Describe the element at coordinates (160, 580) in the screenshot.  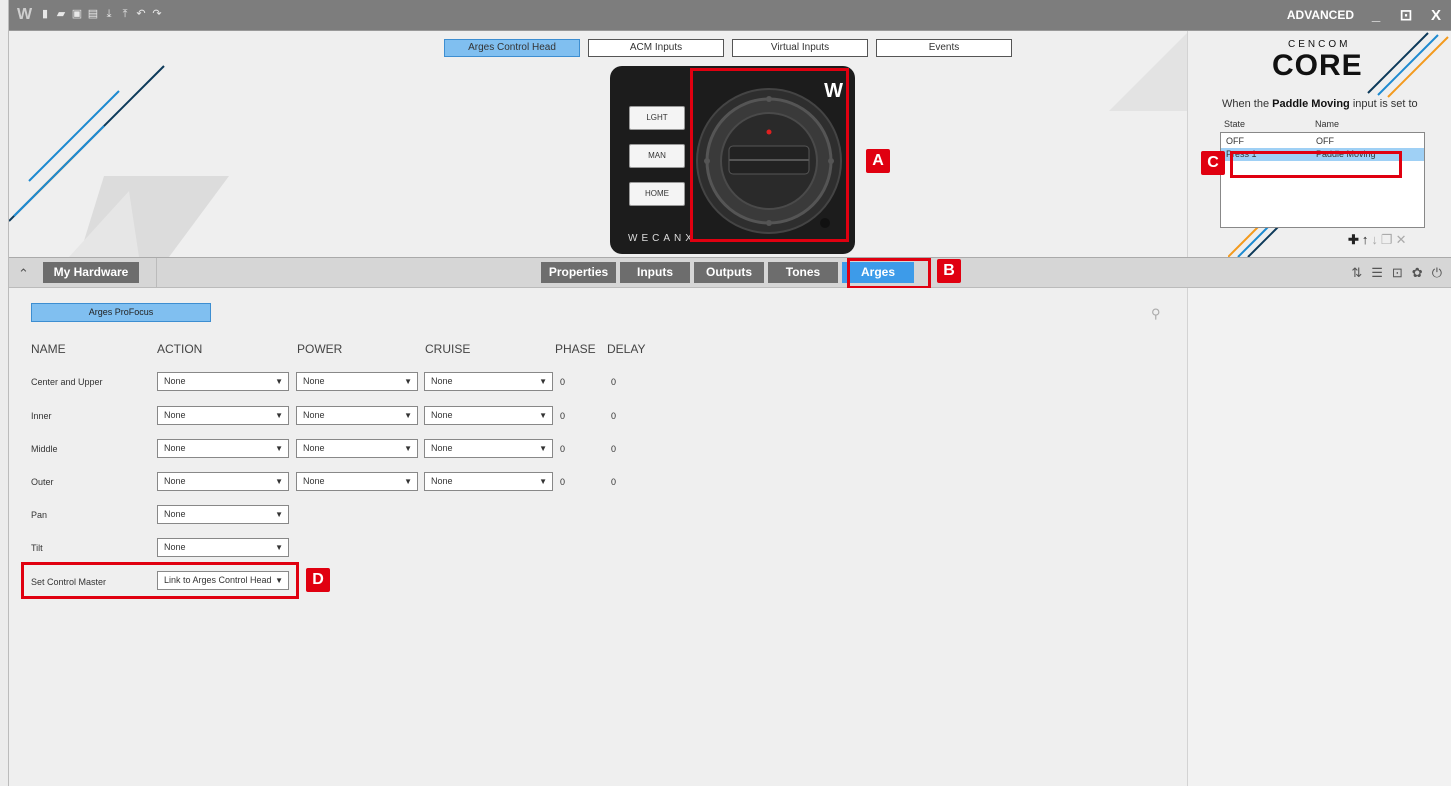
I see `highlight-d` at that location.